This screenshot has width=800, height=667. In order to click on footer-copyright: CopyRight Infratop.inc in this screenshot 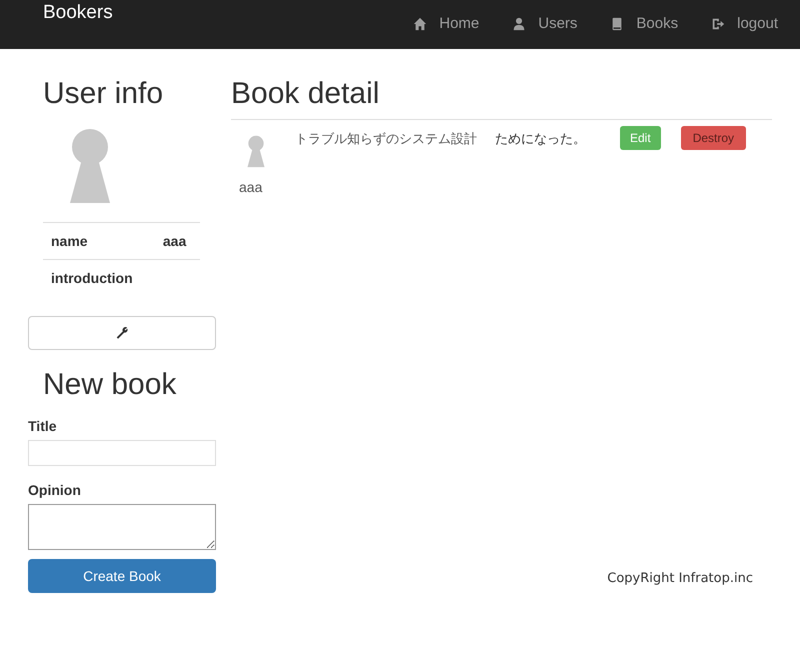, I will do `click(680, 578)`.